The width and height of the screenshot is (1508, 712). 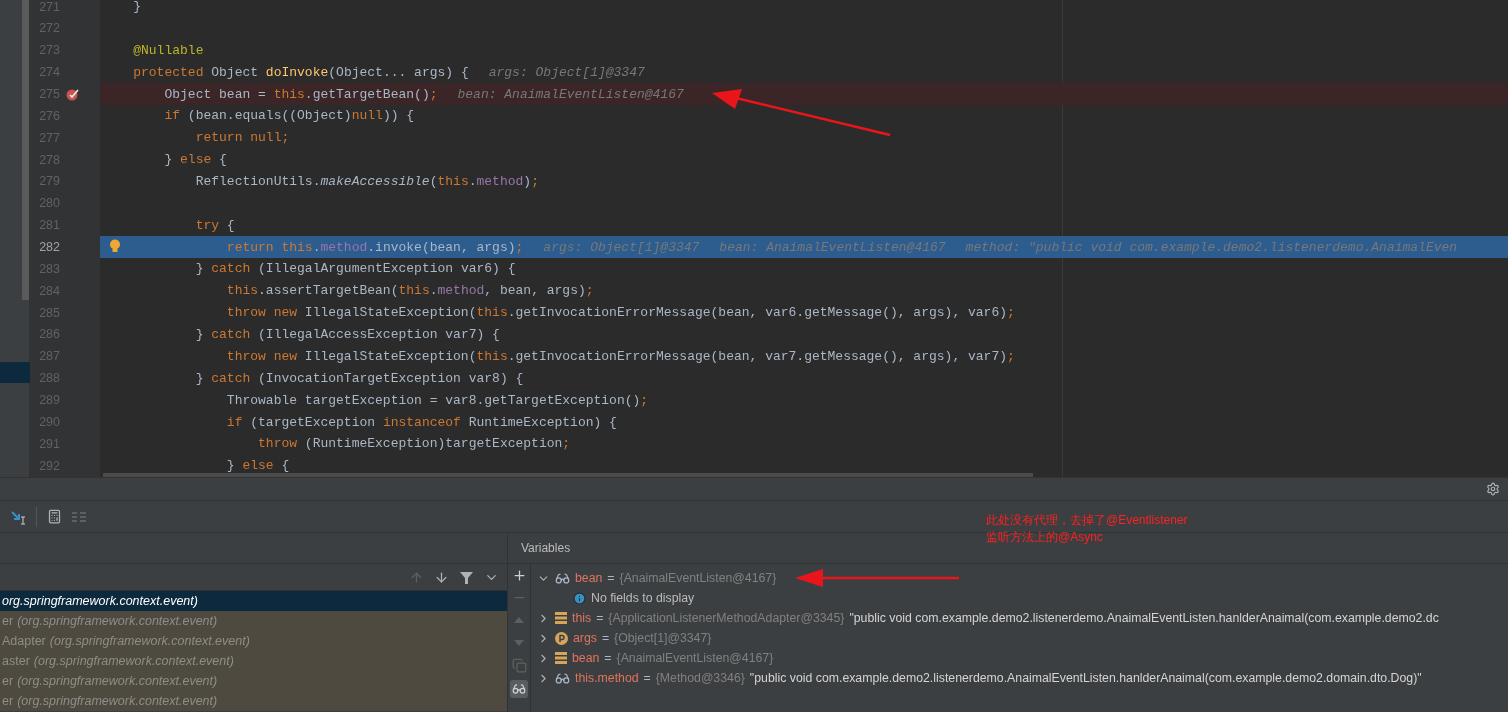 I want to click on plus-icon, so click(x=519, y=575).